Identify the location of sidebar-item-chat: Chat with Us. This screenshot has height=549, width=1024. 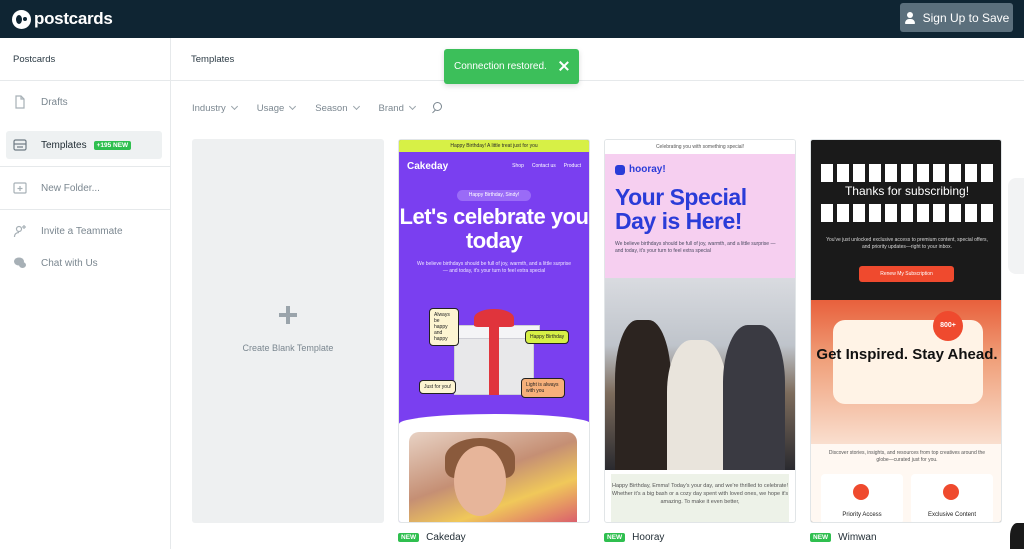
(84, 263).